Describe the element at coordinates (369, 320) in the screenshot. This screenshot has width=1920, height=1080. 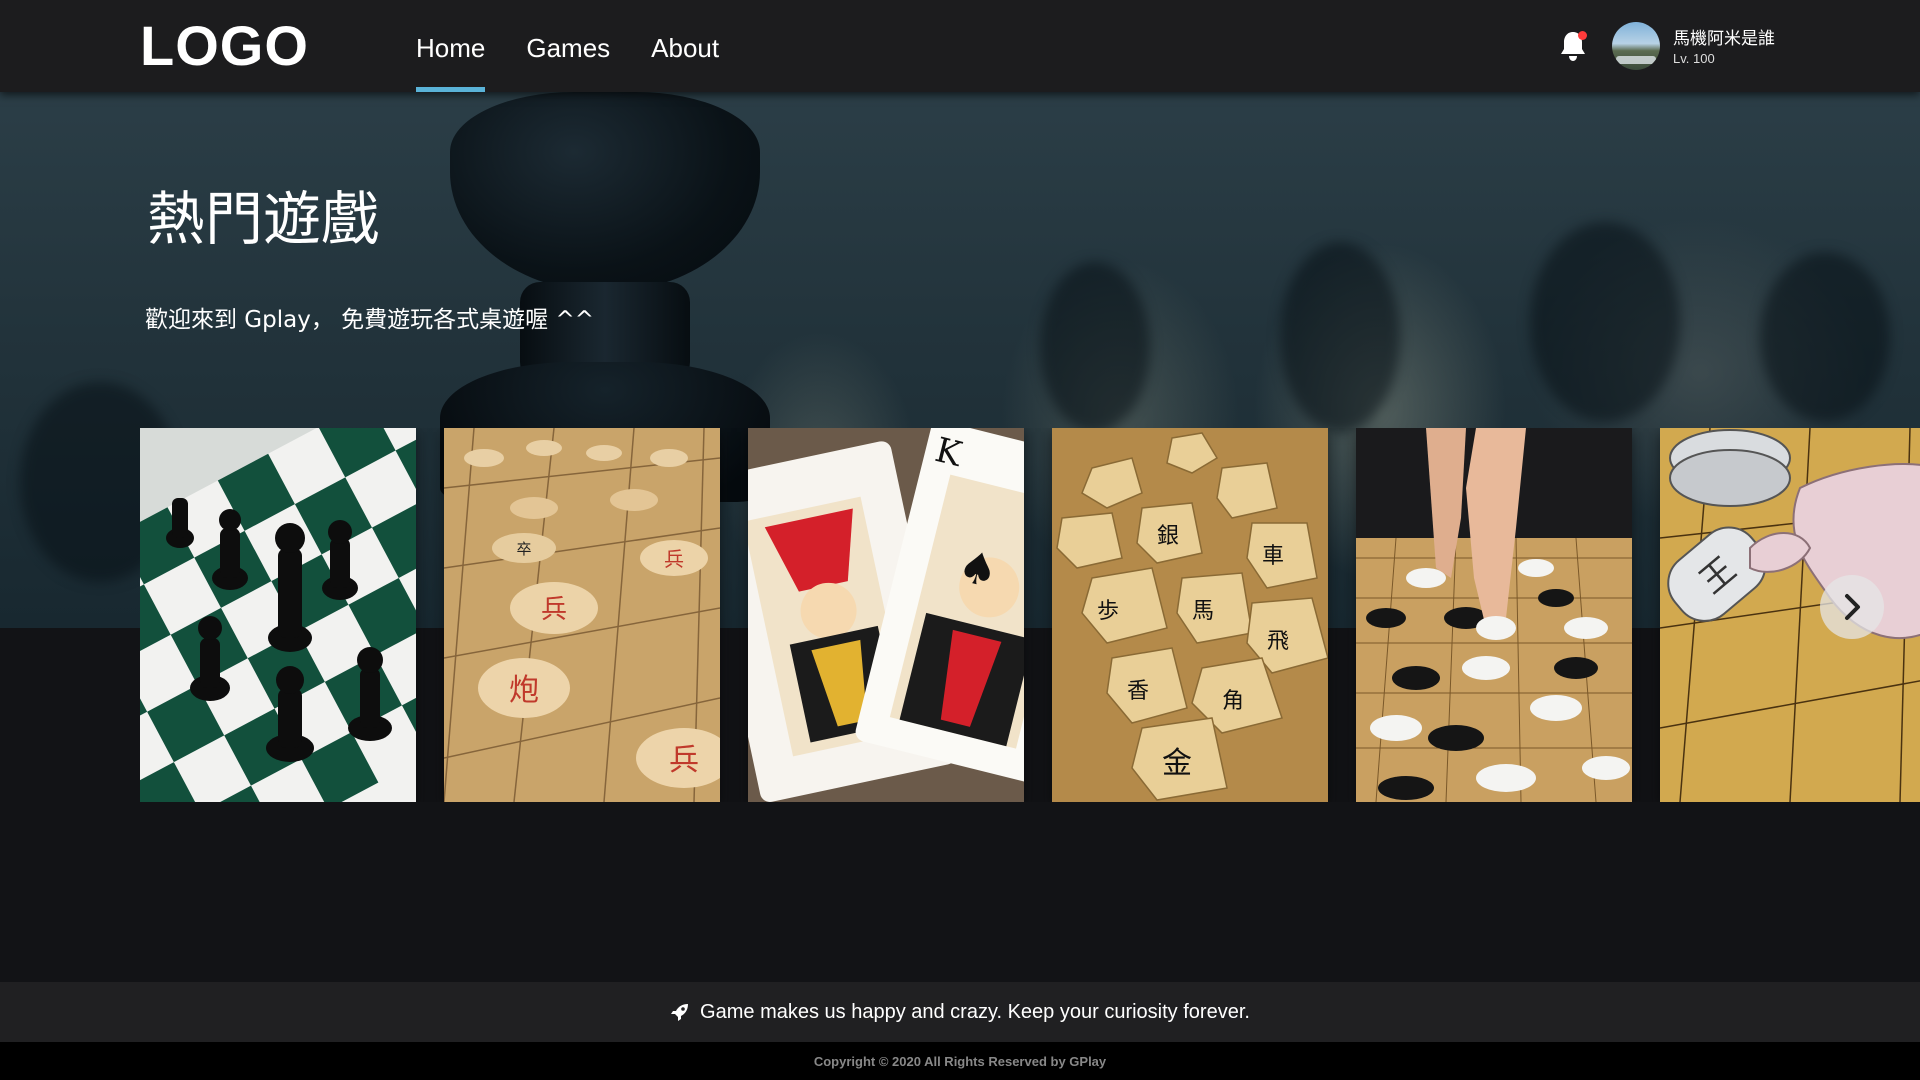
I see `hero-subtitle: 歡迎來到 Gplay， 免費遊玩各式桌遊喔 ^^` at that location.